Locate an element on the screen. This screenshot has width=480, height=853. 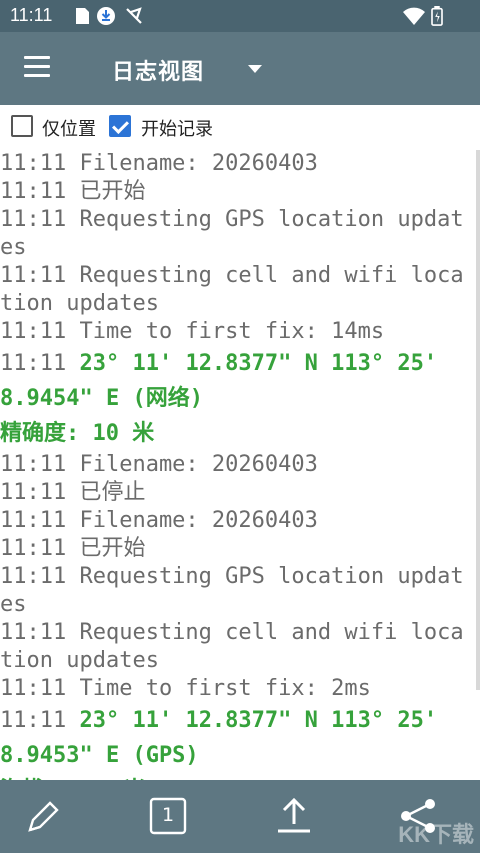
download-icon is located at coordinates (106, 16).